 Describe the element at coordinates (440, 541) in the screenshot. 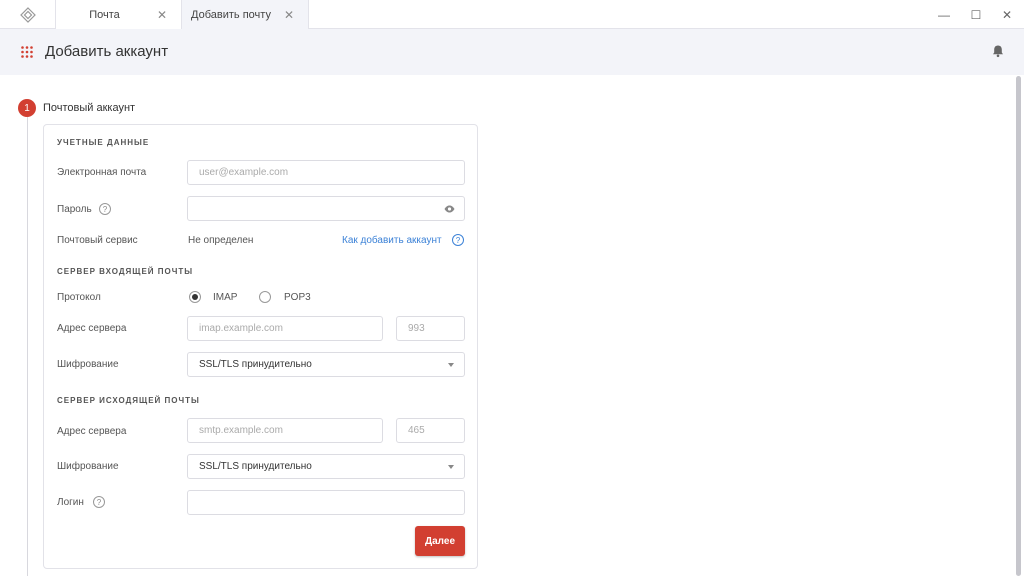

I see `next-button: Далее` at that location.